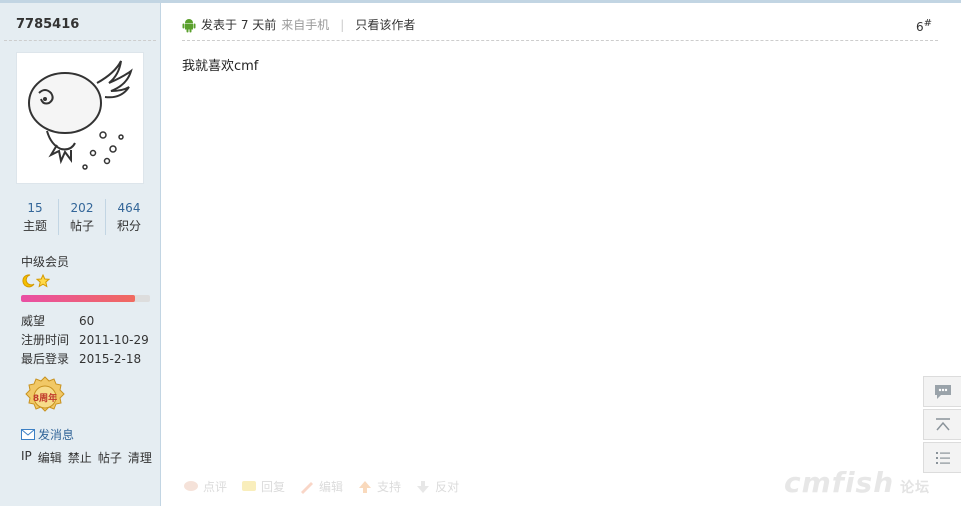 This screenshot has height=506, width=961. I want to click on floor-number: 6#, so click(924, 26).